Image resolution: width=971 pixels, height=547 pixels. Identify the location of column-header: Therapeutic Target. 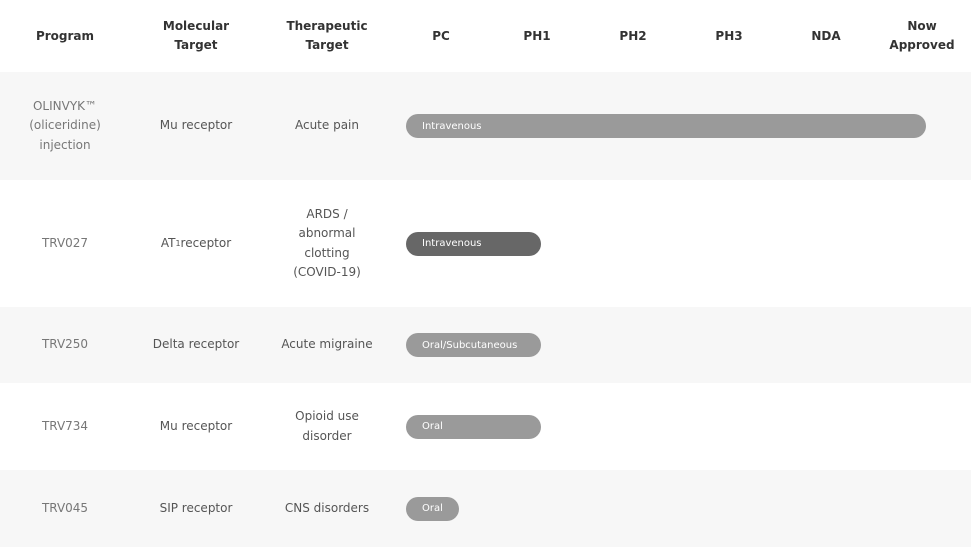
(327, 35).